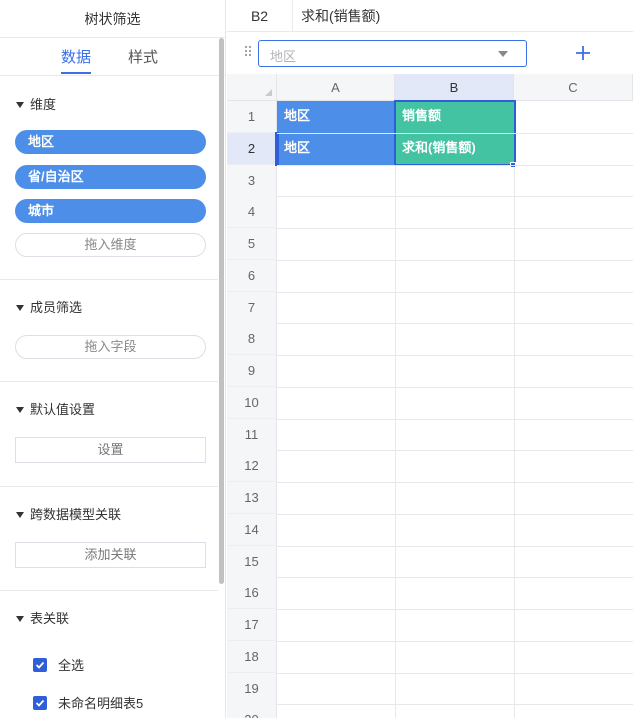  I want to click on table-link-section: 表关联 全选 未命名明细表5, so click(109, 654).